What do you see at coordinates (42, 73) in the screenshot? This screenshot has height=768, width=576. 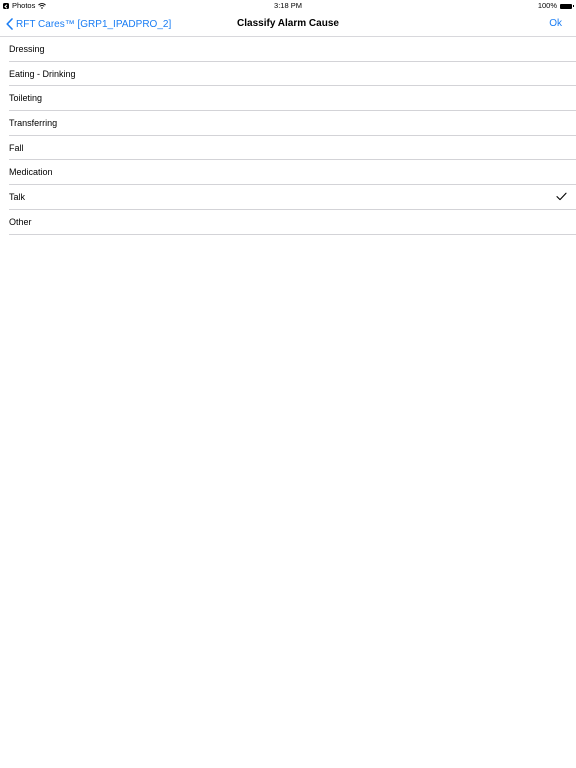 I see `list-item-label: Eating - Drinking` at bounding box center [42, 73].